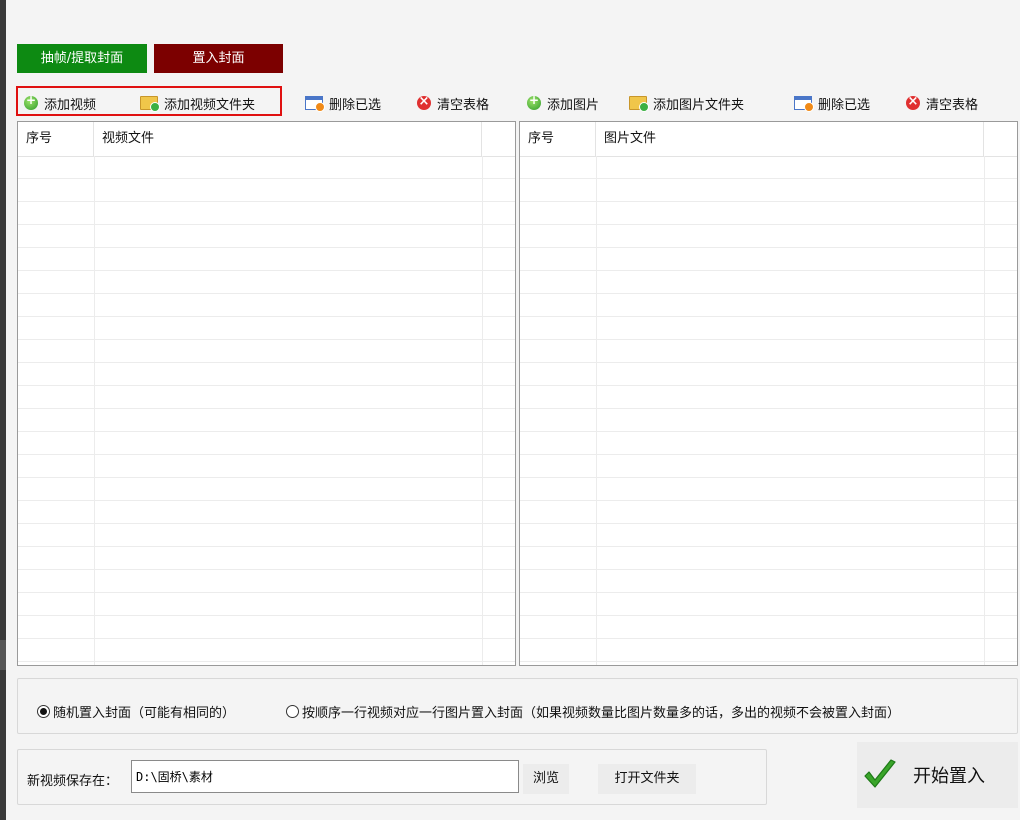 The image size is (1020, 820). I want to click on clear-image-table-button: 清空表格, so click(942, 103).